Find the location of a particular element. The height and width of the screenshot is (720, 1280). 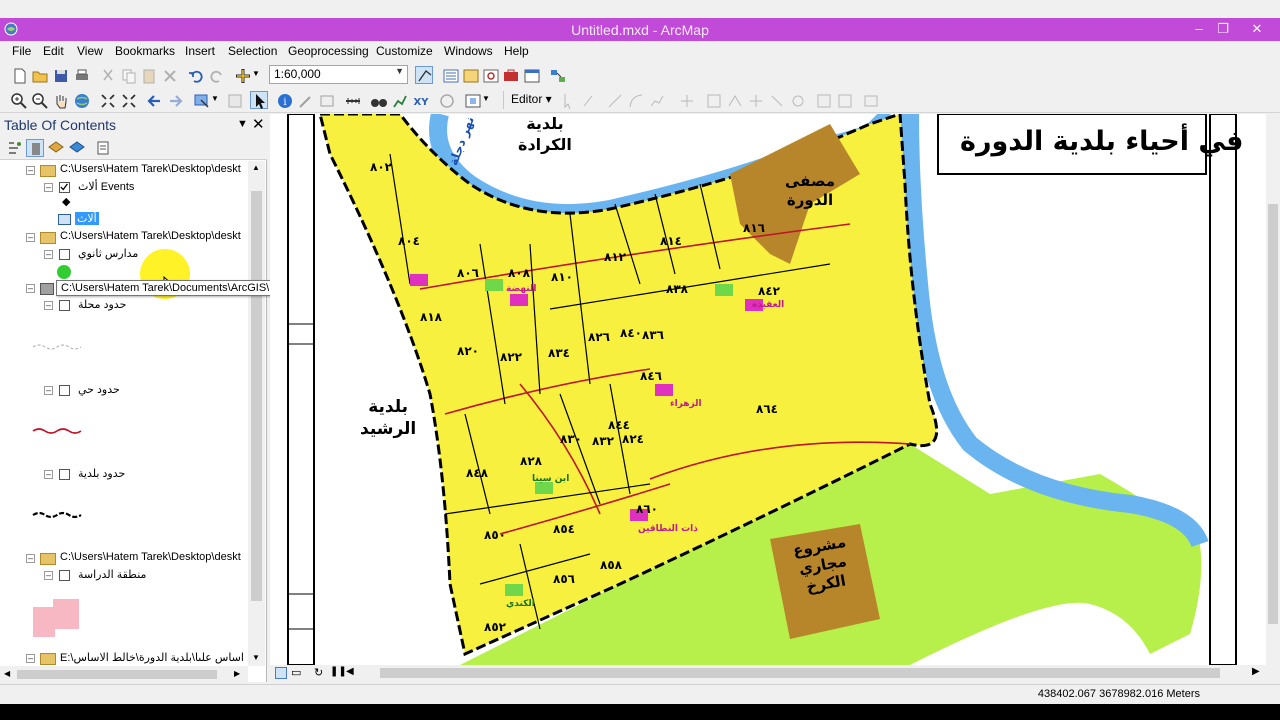

add-data-dropdown-icon: ▼ is located at coordinates (256, 78).